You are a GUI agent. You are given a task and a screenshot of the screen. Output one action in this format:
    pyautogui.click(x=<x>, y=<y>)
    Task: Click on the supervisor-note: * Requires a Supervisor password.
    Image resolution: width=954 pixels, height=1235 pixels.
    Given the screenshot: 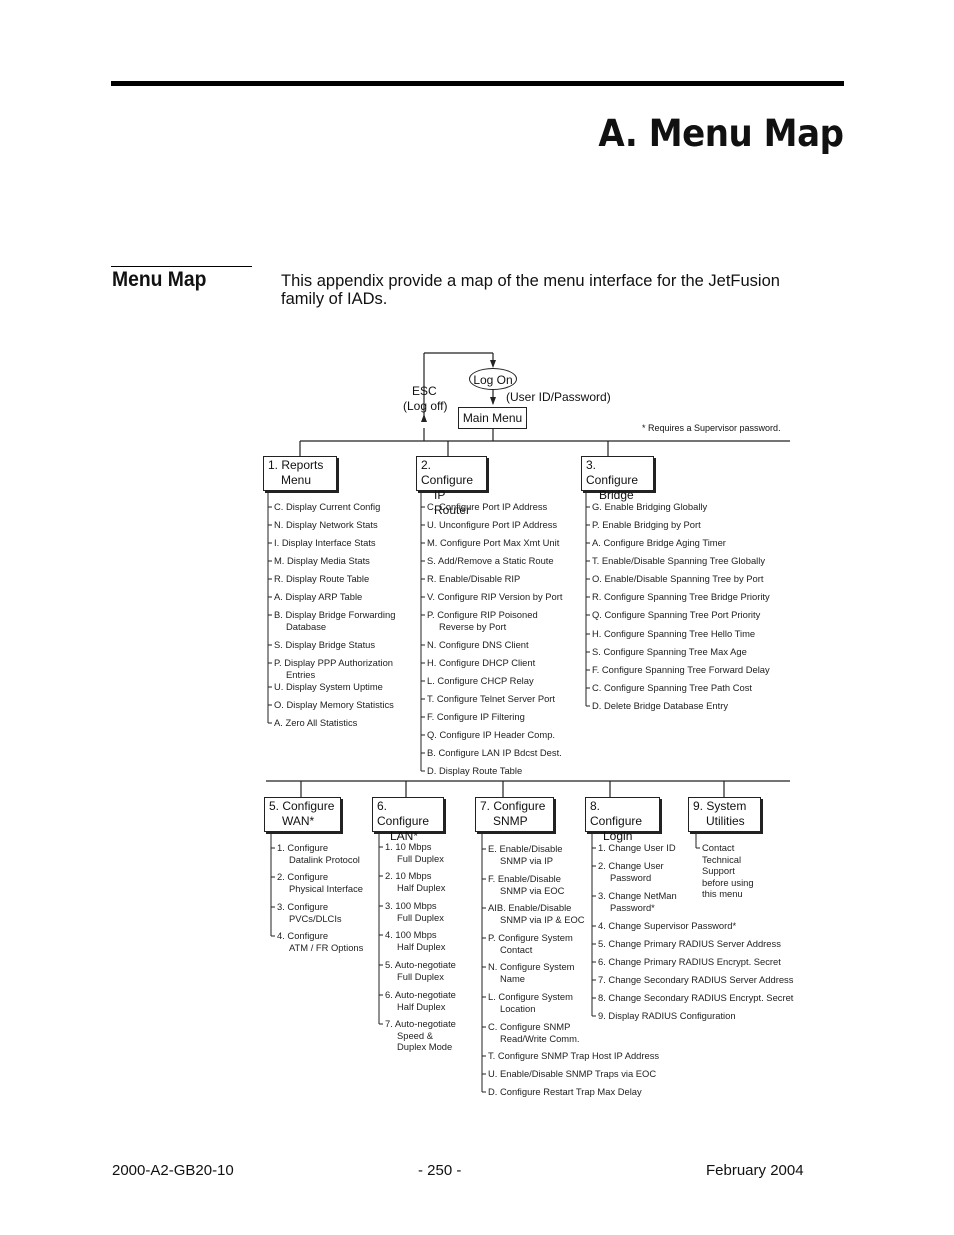 What is the action you would take?
    pyautogui.click(x=711, y=428)
    